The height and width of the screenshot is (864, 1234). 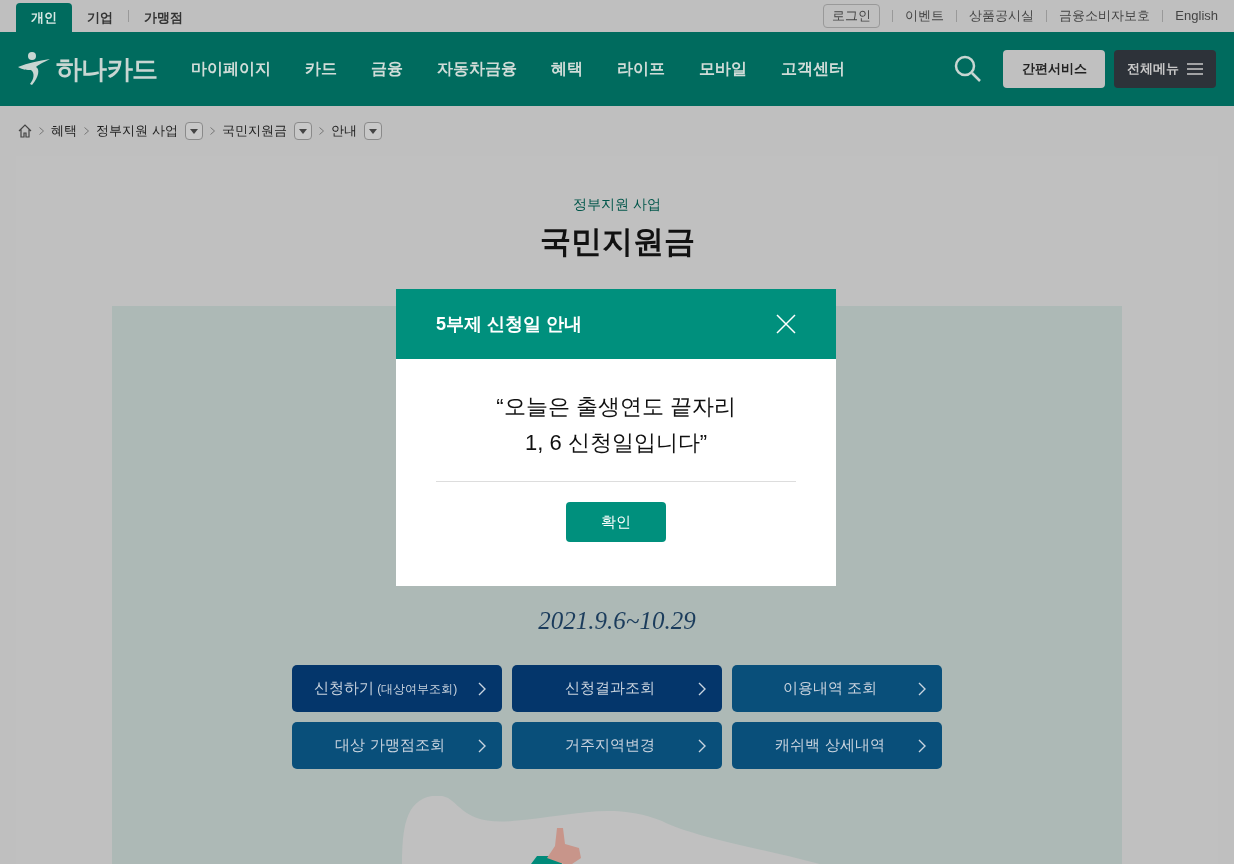 What do you see at coordinates (1002, 16) in the screenshot?
I see `utility-link: 상품공시실` at bounding box center [1002, 16].